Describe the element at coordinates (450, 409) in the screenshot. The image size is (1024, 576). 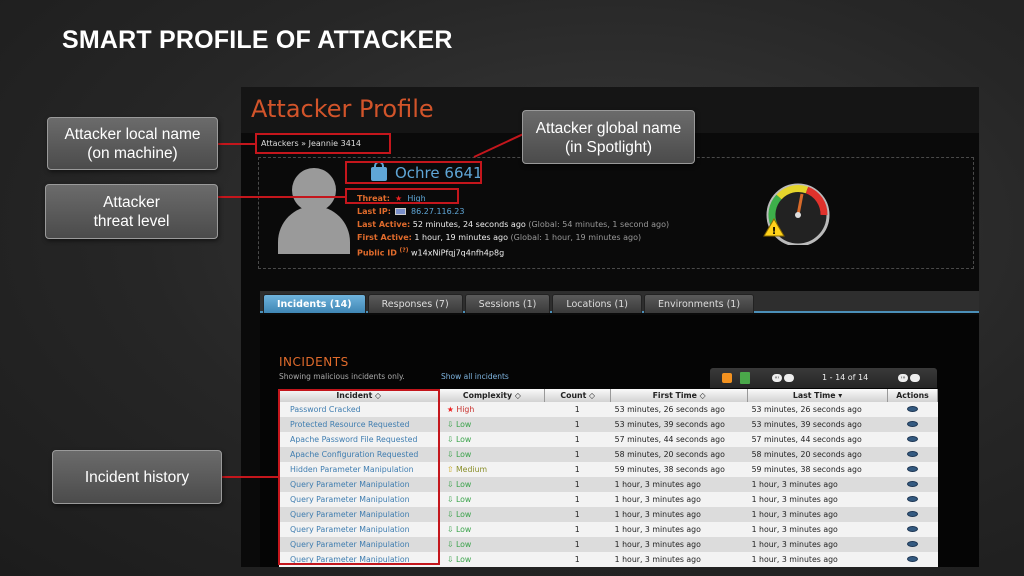
I see `star-icon: ★` at that location.